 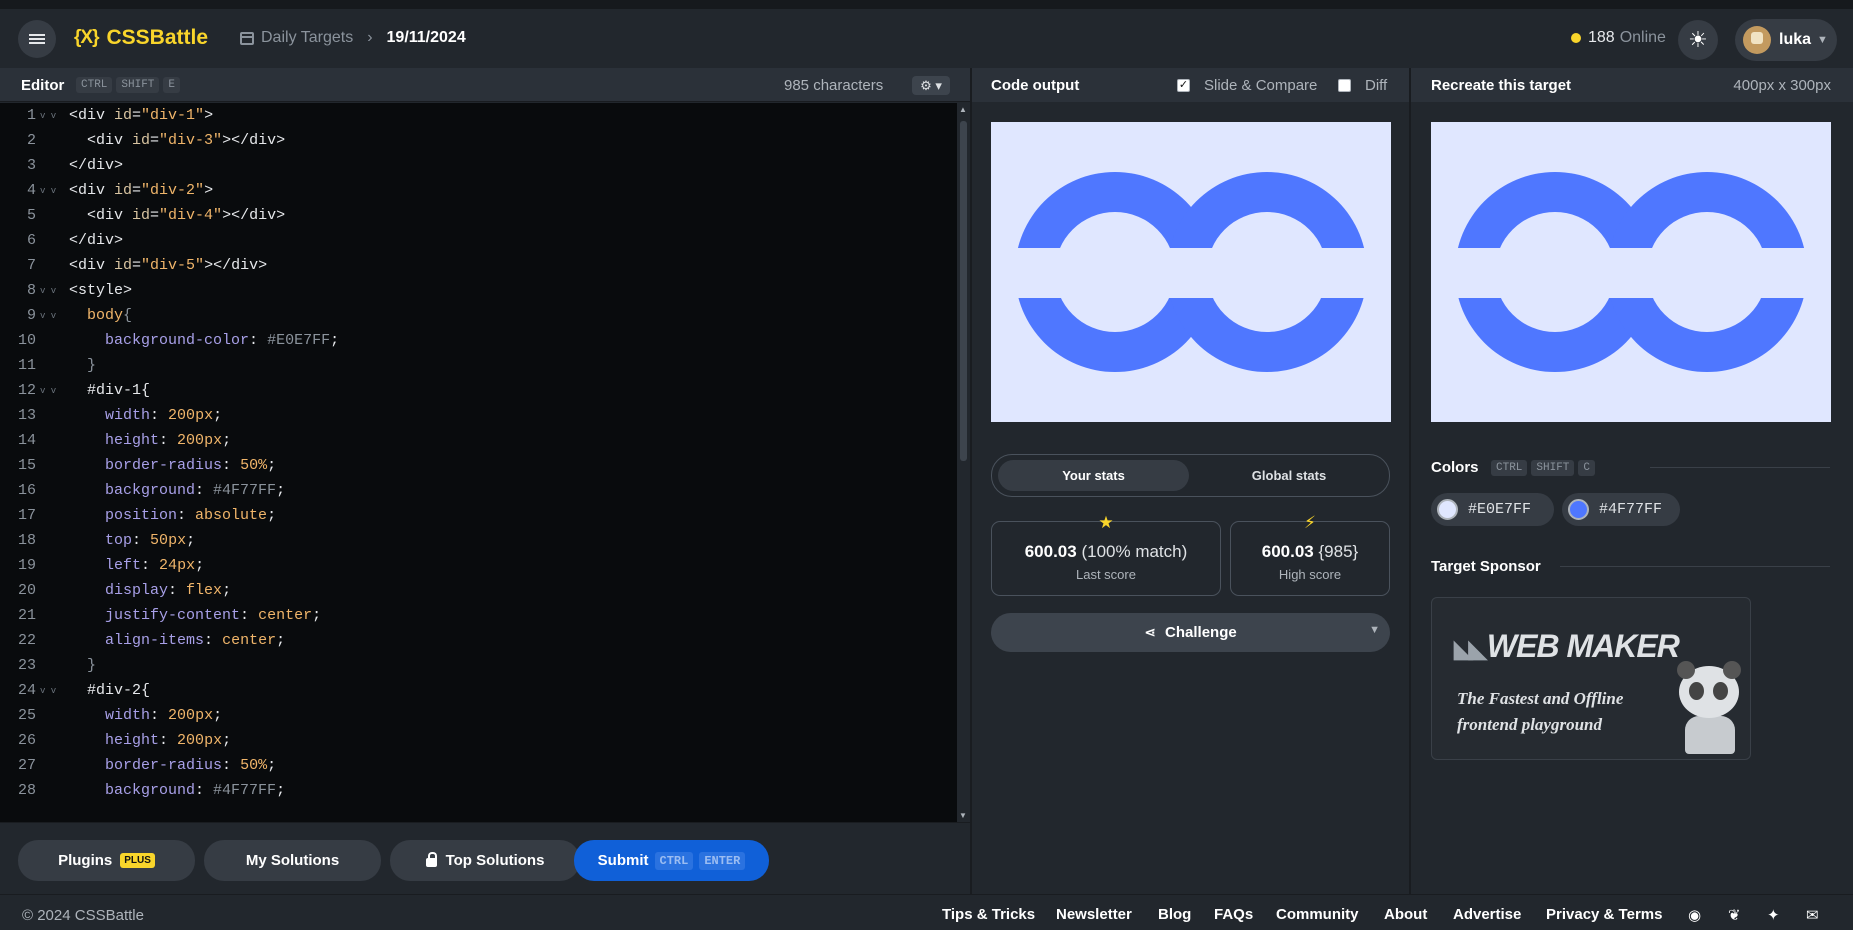 What do you see at coordinates (1376, 85) in the screenshot?
I see `diff-label: Diff` at bounding box center [1376, 85].